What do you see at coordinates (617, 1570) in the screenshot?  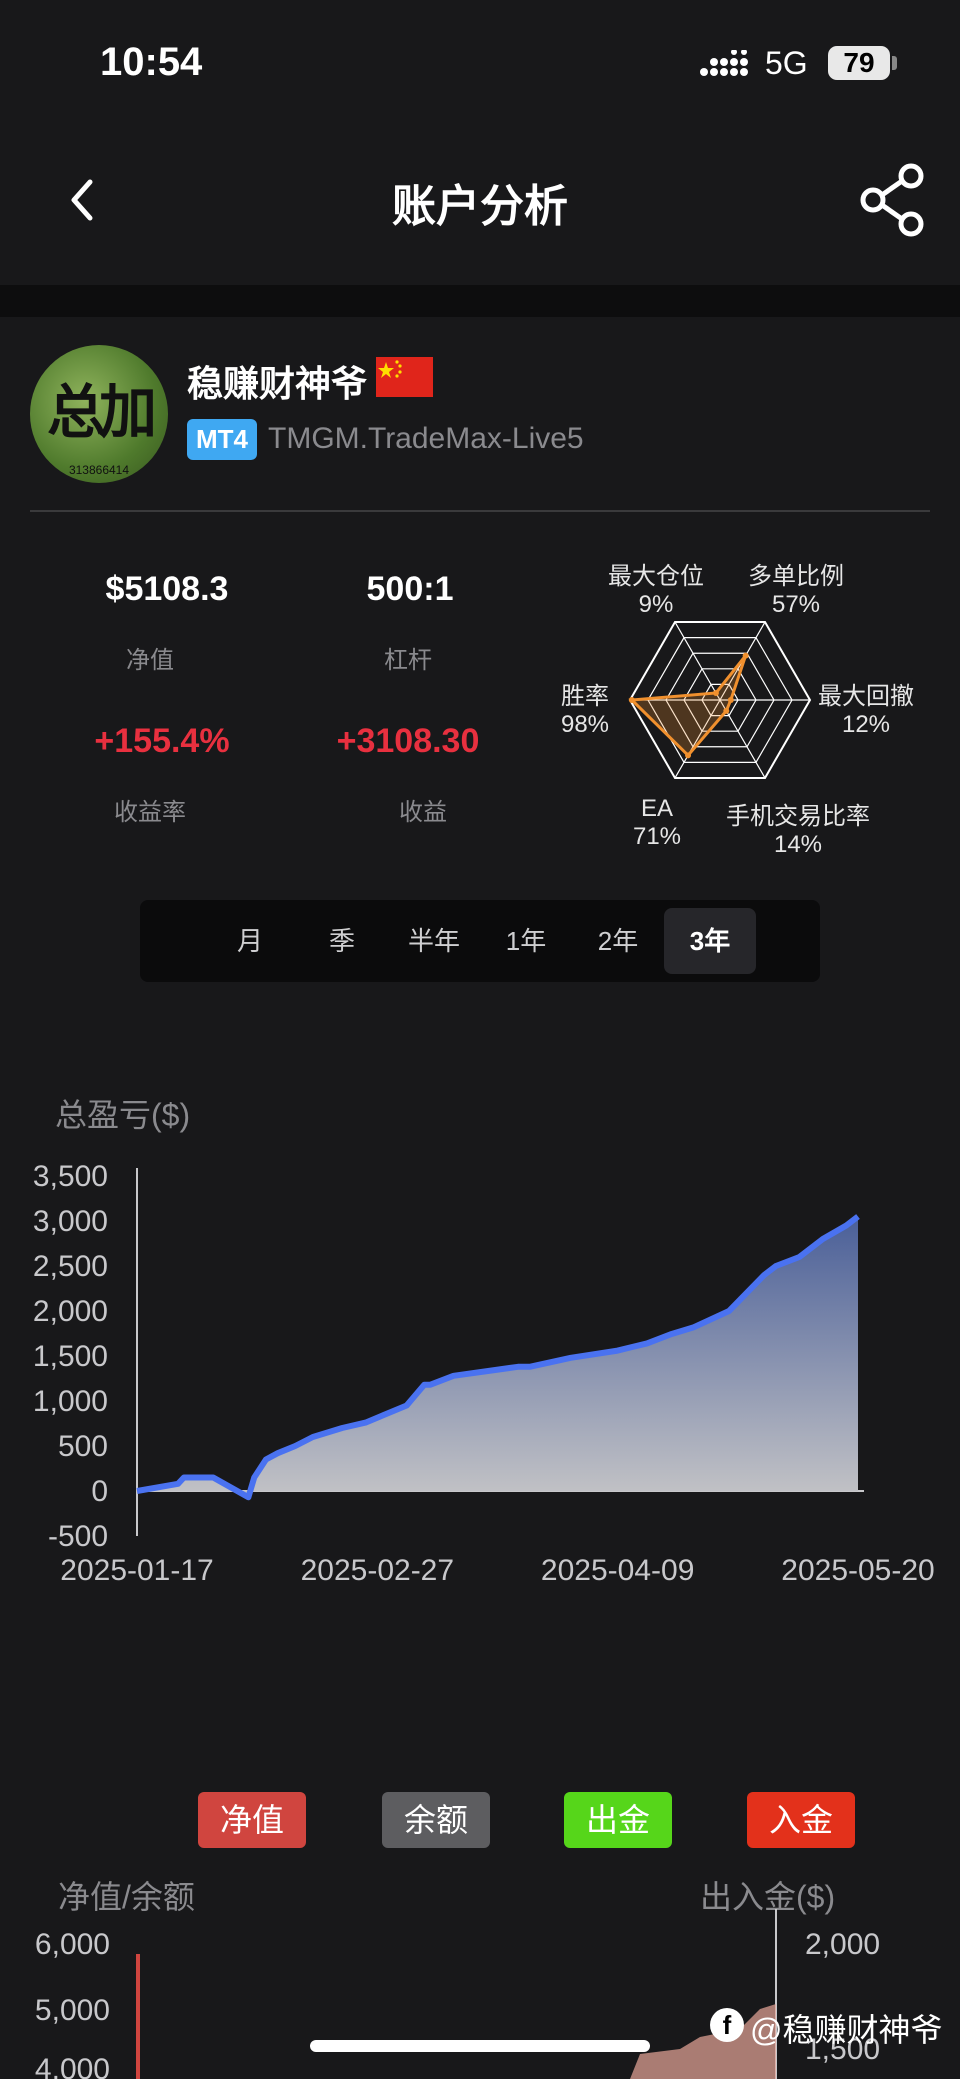 I see `x-tick-label: 2025-04-09` at bounding box center [617, 1570].